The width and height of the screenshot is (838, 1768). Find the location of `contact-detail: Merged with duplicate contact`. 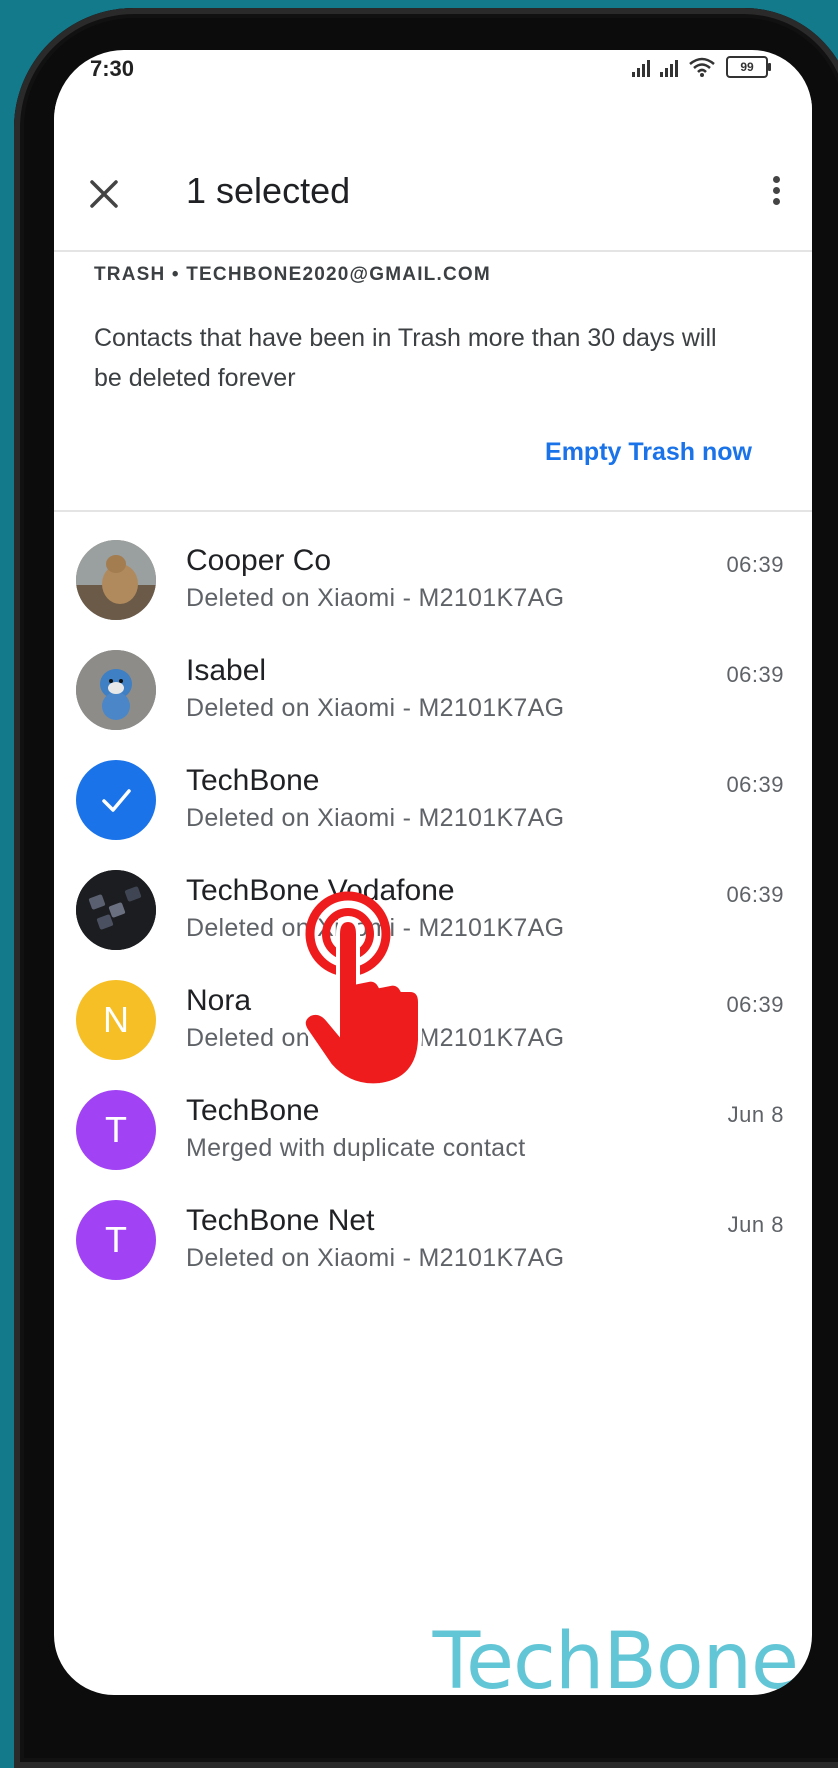

contact-detail: Merged with duplicate contact is located at coordinates (356, 1148).